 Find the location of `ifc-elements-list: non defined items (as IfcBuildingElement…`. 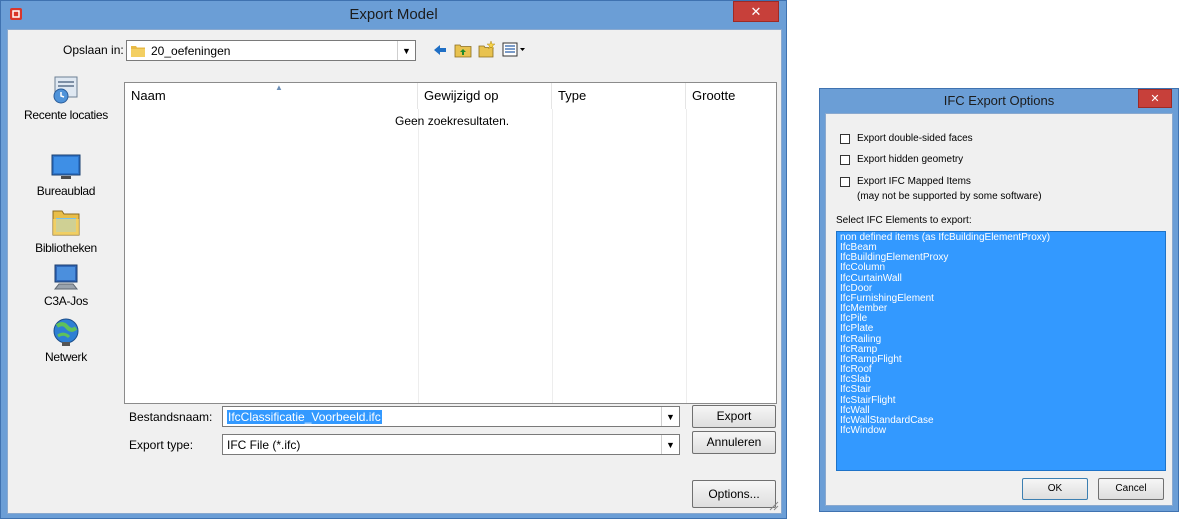

ifc-elements-list: non defined items (as IfcBuildingElement… is located at coordinates (1001, 351).